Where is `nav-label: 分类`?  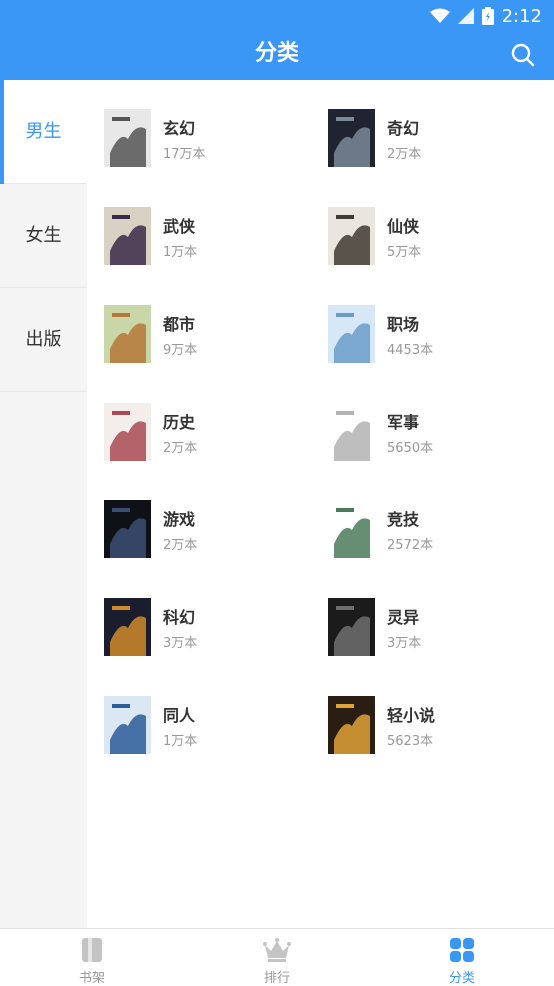 nav-label: 分类 is located at coordinates (461, 978).